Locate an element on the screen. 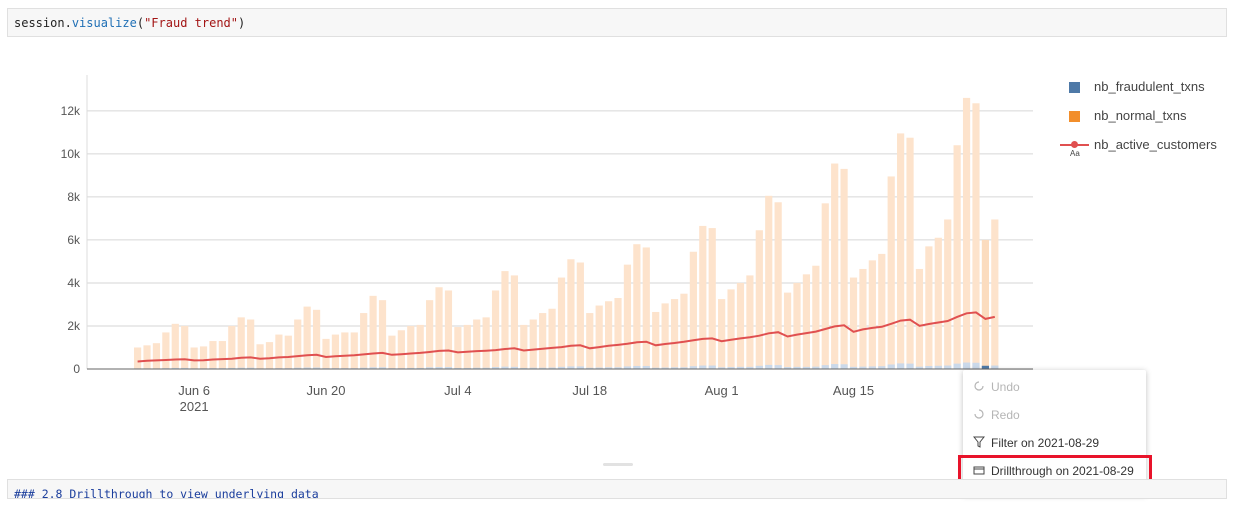 Image resolution: width=1236 pixels, height=512 pixels. menu-item-undo: Undo is located at coordinates (1054, 386).